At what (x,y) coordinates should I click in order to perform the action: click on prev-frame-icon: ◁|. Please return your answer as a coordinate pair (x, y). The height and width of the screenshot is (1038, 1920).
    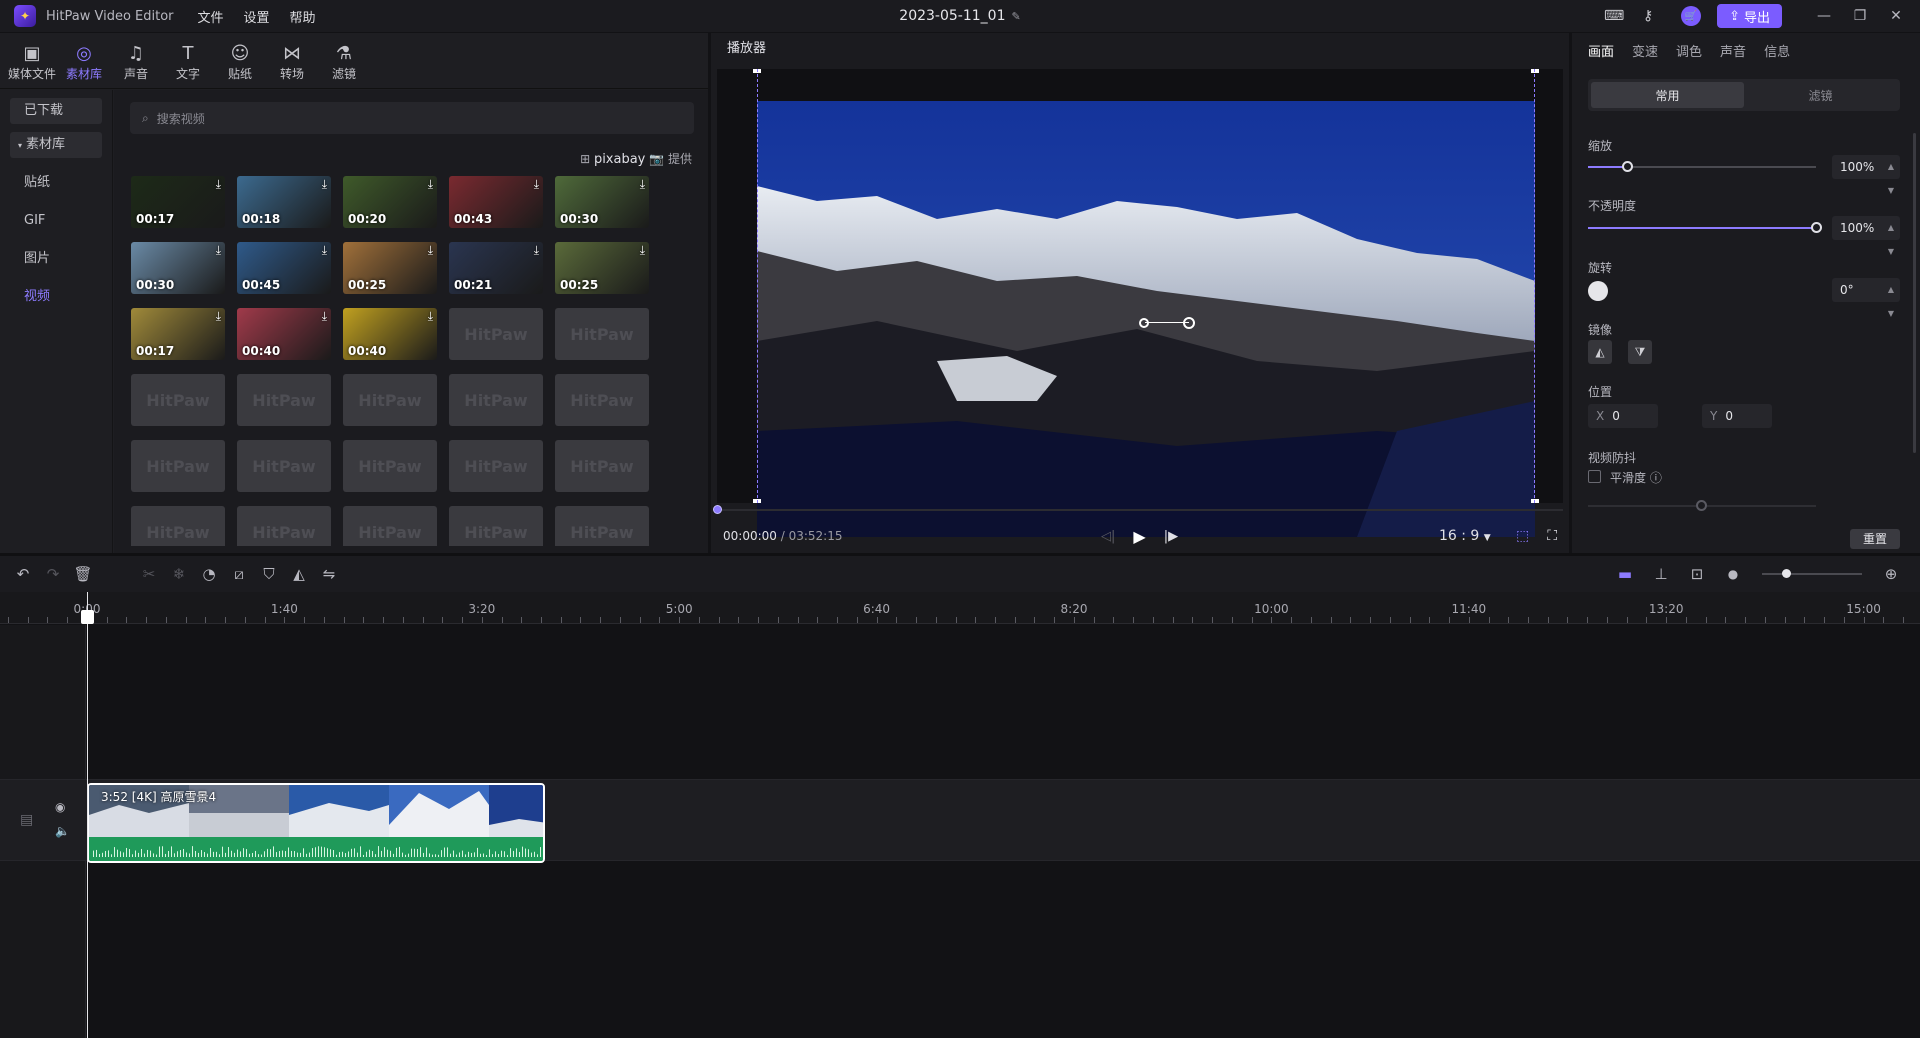
    Looking at the image, I should click on (1108, 536).